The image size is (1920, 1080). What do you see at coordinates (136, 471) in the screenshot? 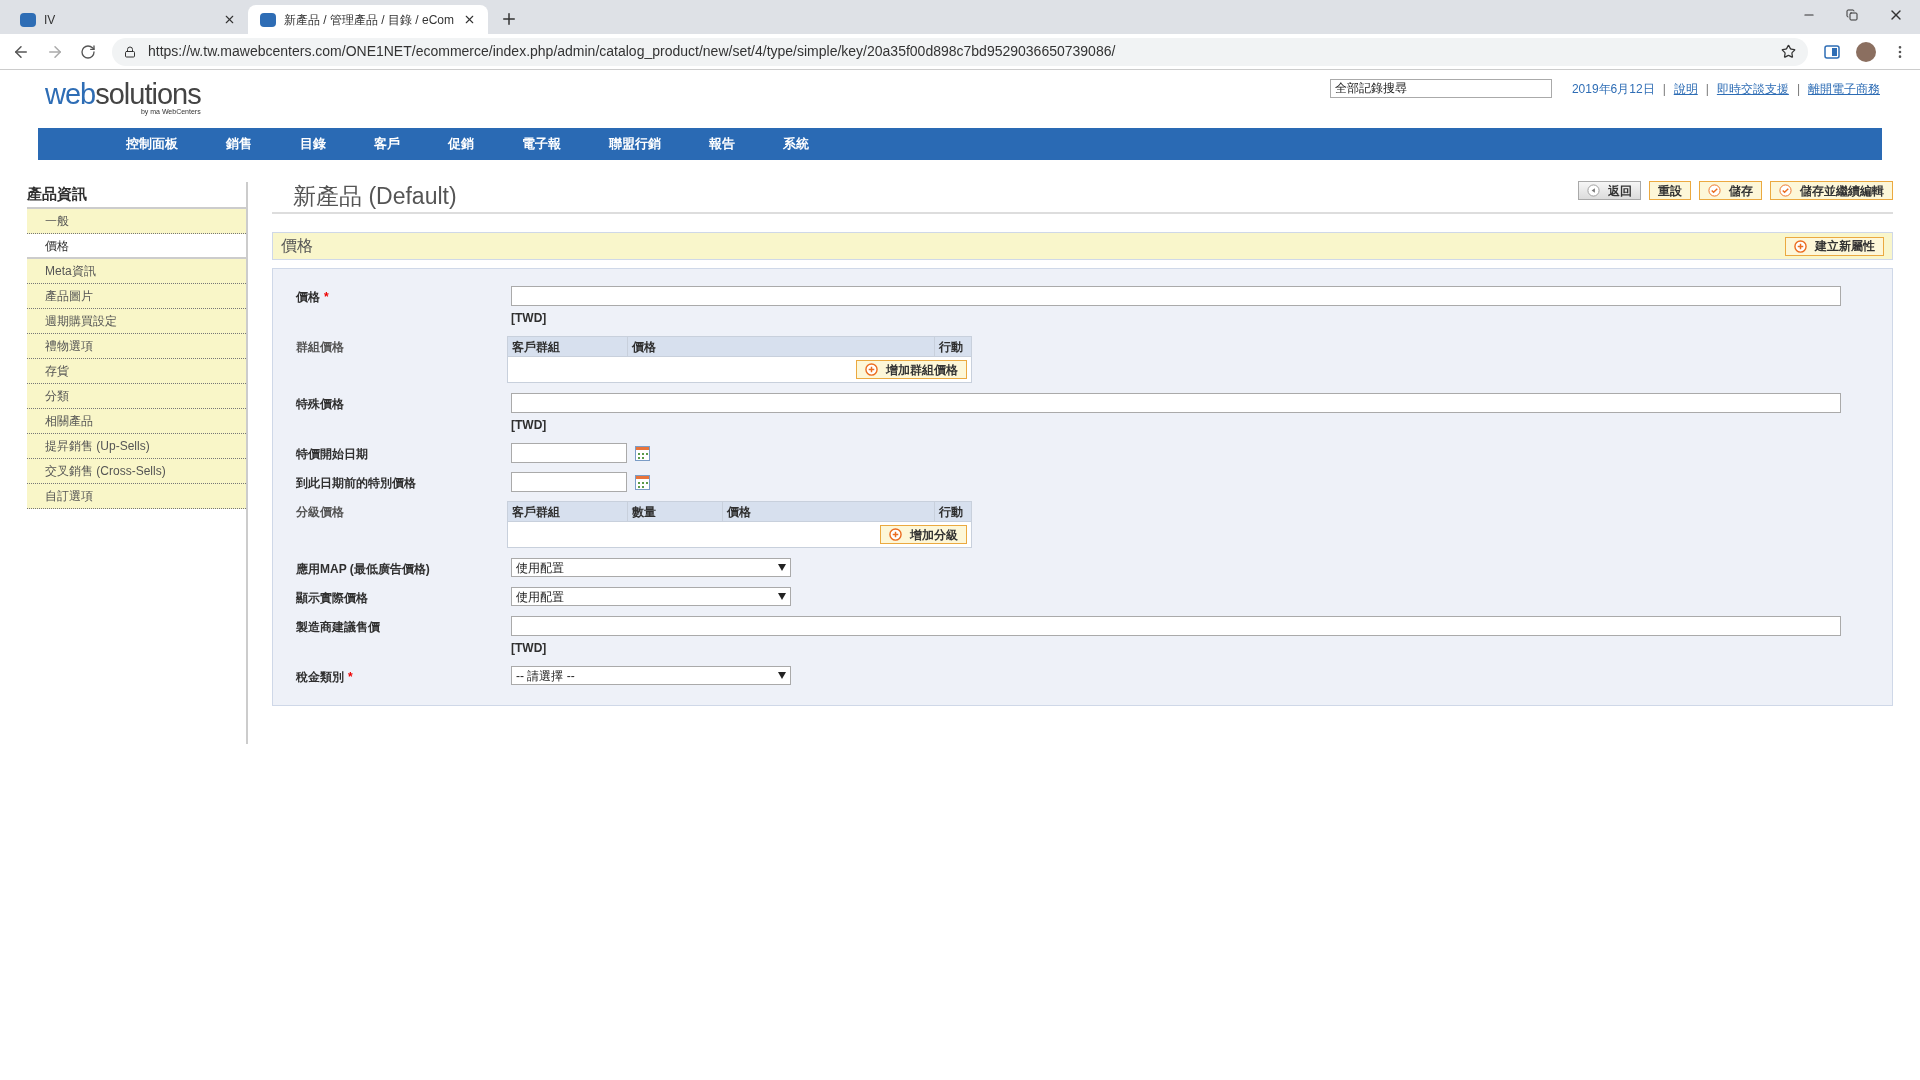
I see `sidebar-item: 交叉銷售 (Cross-Sells)` at bounding box center [136, 471].